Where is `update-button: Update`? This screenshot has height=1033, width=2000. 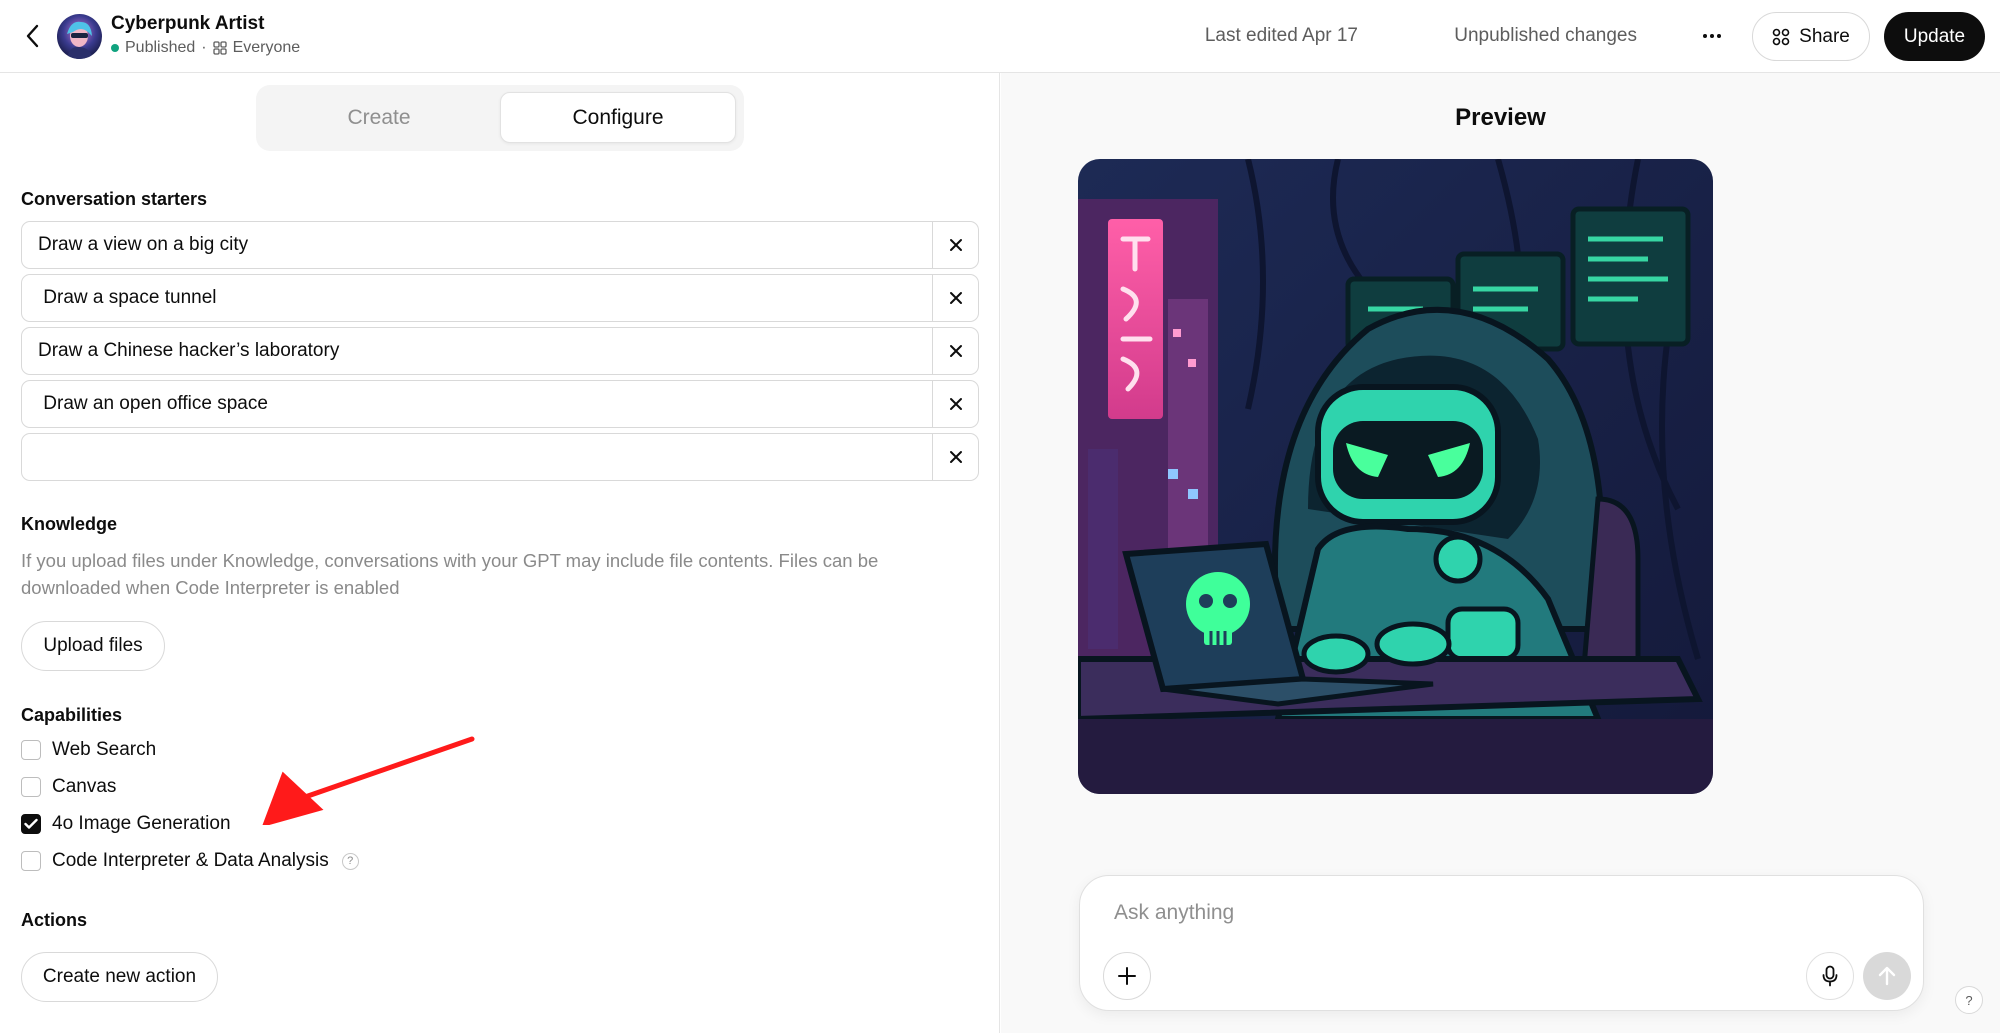
update-button: Update is located at coordinates (1934, 36).